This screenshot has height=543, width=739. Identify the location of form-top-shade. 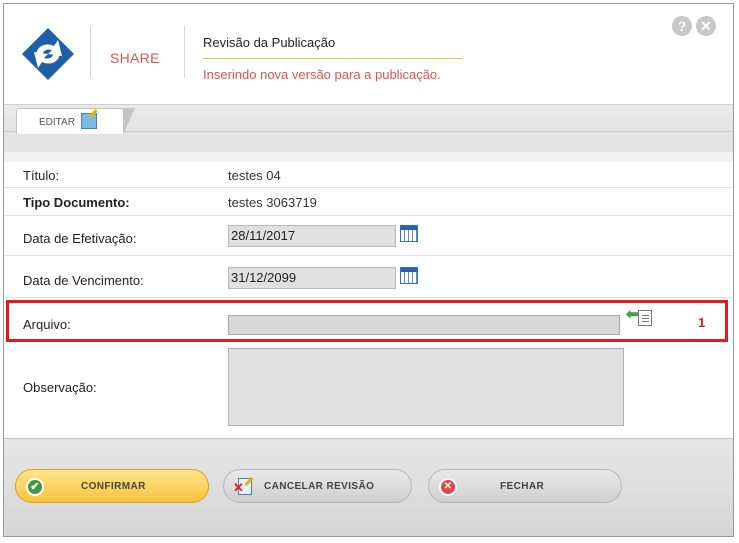
(368, 157).